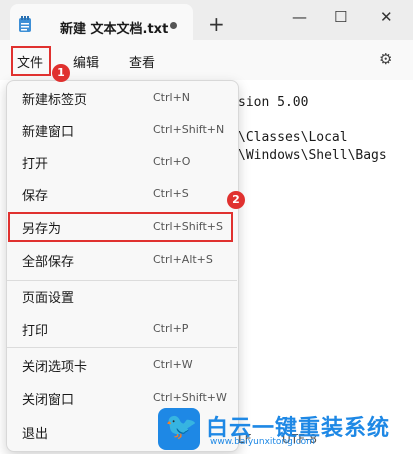 Image resolution: width=413 pixels, height=454 pixels. Describe the element at coordinates (122, 130) in the screenshot. I see `menu-item-new-window: 新建窗口 Ctrl+Shift+N` at that location.